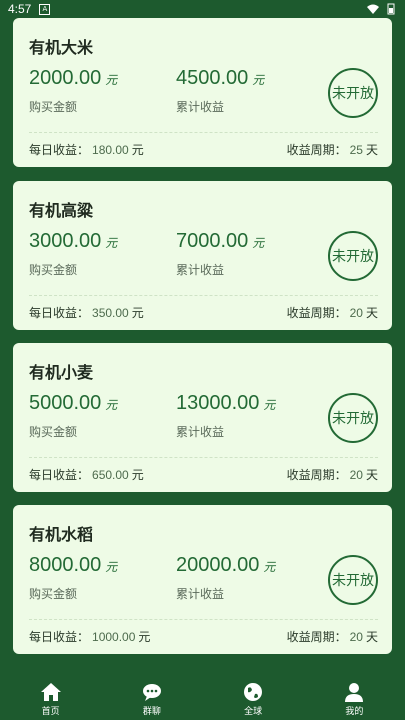 This screenshot has height=720, width=405. Describe the element at coordinates (50, 711) in the screenshot. I see `tab-label: 首页` at that location.